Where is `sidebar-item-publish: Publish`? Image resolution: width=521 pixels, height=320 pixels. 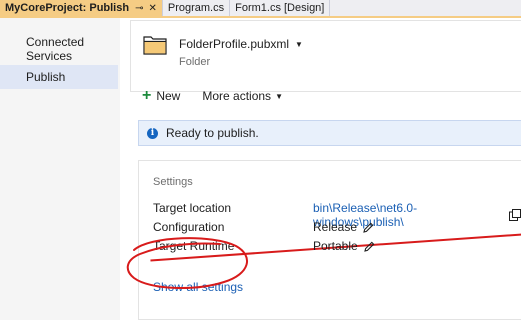 sidebar-item-publish: Publish is located at coordinates (59, 77).